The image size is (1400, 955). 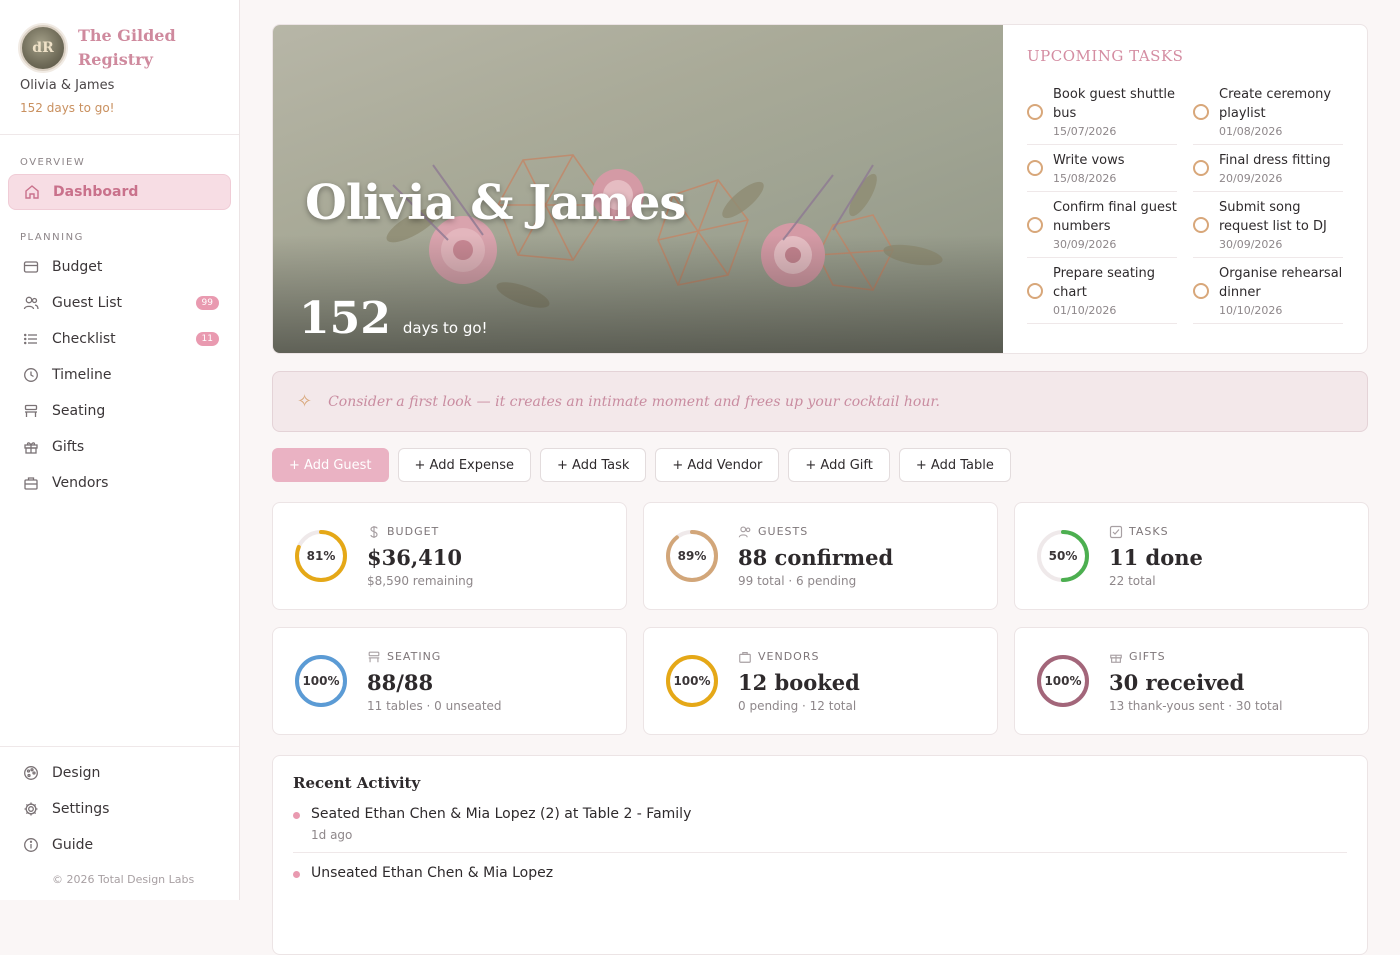 I want to click on stat-subtext: 0 pending · 12 total, so click(x=797, y=705).